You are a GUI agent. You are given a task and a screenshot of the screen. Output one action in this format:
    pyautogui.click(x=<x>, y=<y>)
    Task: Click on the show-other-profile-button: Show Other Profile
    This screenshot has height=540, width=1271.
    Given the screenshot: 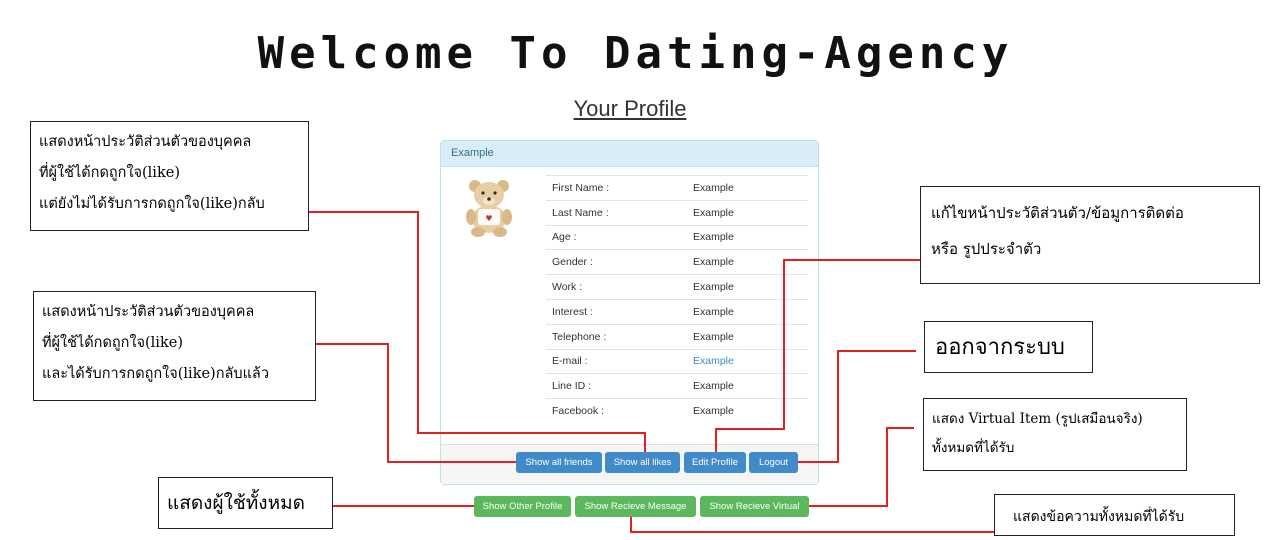 What is the action you would take?
    pyautogui.click(x=522, y=506)
    